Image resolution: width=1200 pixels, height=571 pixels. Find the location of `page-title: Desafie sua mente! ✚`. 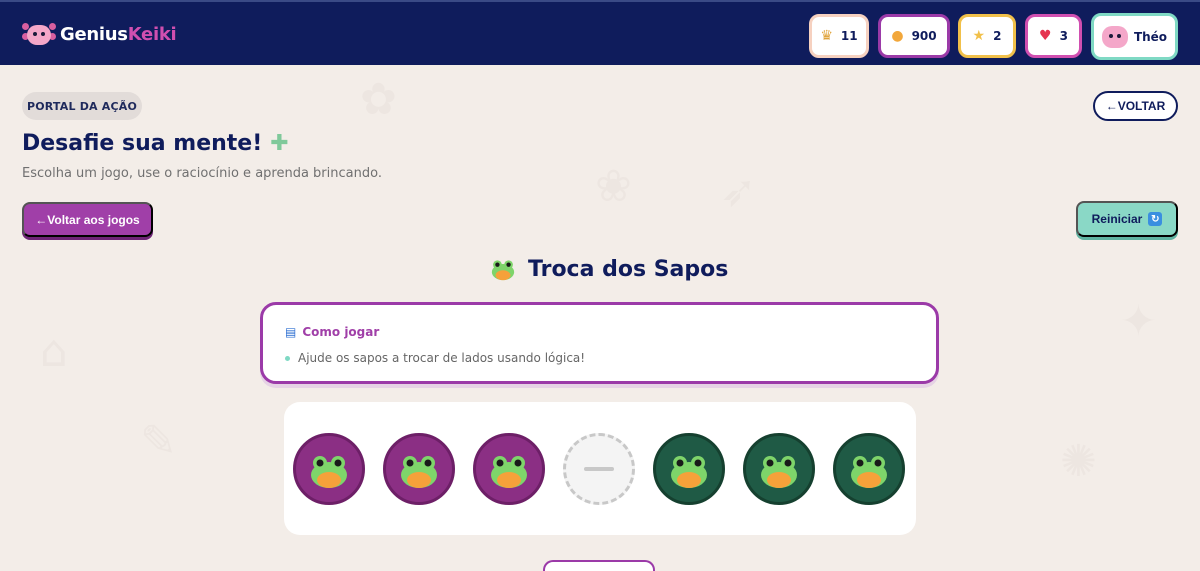

page-title: Desafie sua mente! ✚ is located at coordinates (155, 143).